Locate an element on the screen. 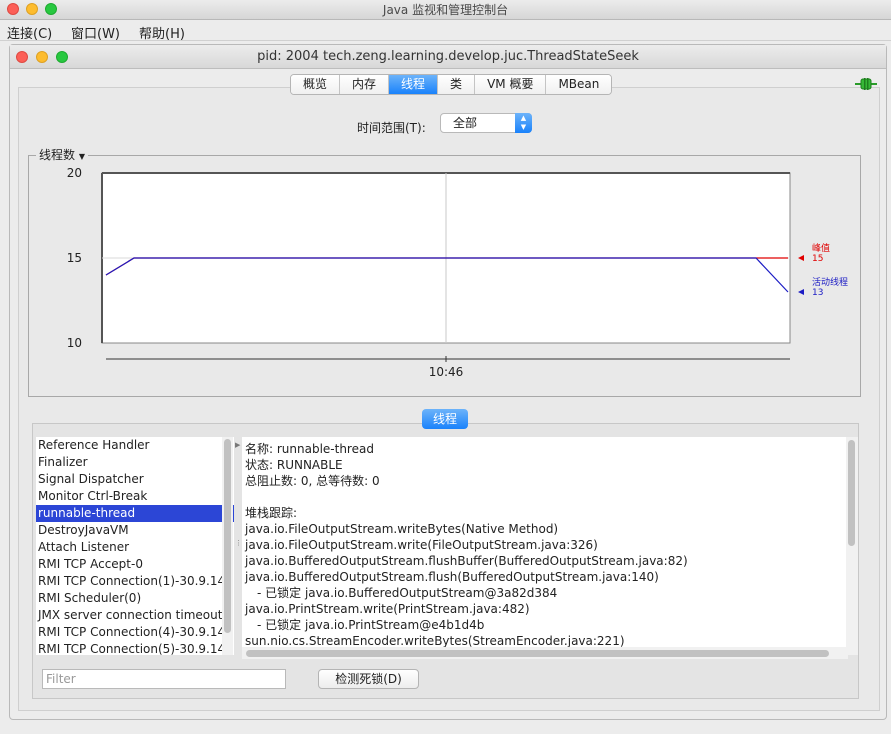 This screenshot has width=891, height=734. menu-help: 帮助(H) is located at coordinates (162, 32).